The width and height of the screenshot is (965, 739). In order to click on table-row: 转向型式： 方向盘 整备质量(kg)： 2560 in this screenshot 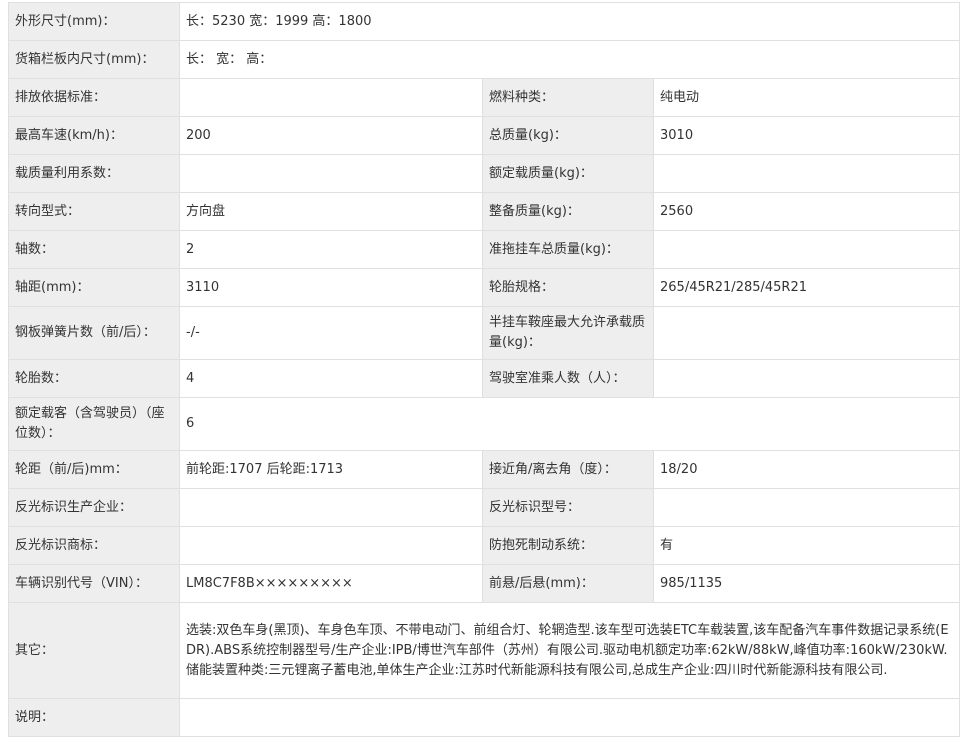, I will do `click(484, 211)`.